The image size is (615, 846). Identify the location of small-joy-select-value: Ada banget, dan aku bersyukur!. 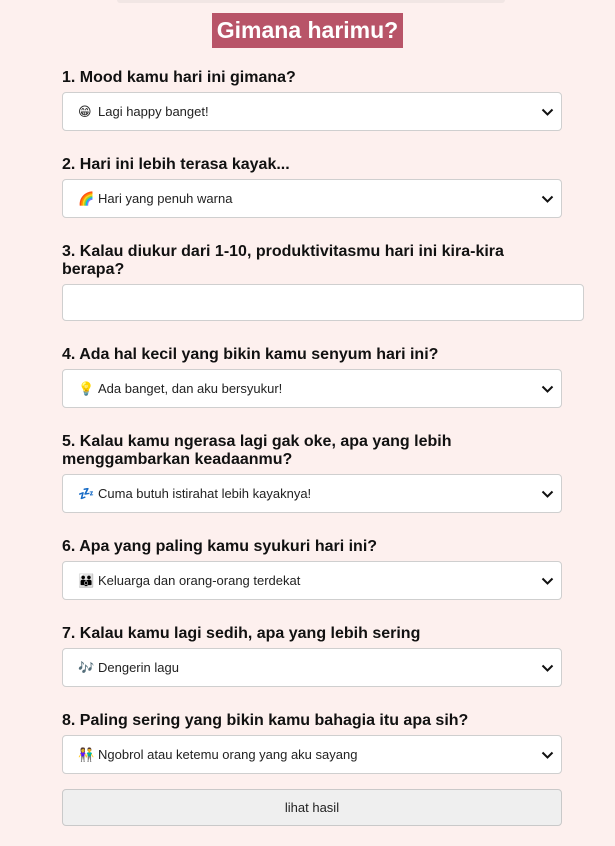
(190, 388).